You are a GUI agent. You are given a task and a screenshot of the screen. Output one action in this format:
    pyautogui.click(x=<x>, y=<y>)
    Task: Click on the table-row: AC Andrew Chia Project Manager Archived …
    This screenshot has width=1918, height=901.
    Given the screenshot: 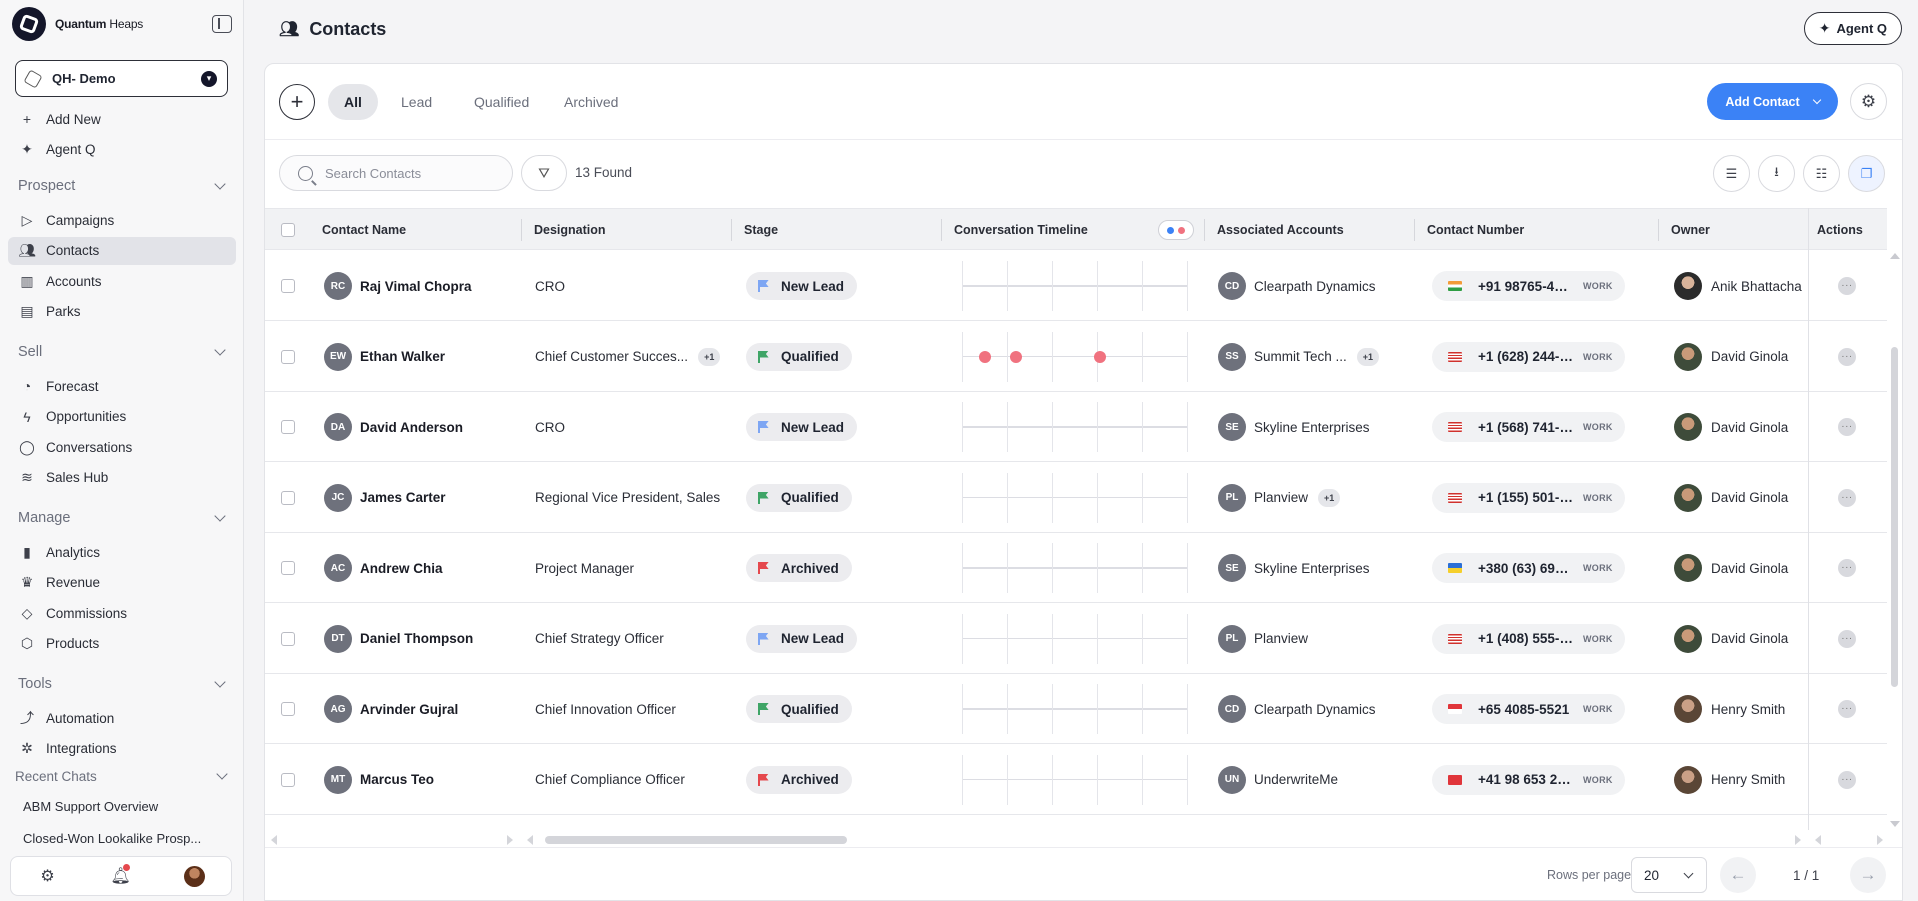 What is the action you would take?
    pyautogui.click(x=1076, y=568)
    